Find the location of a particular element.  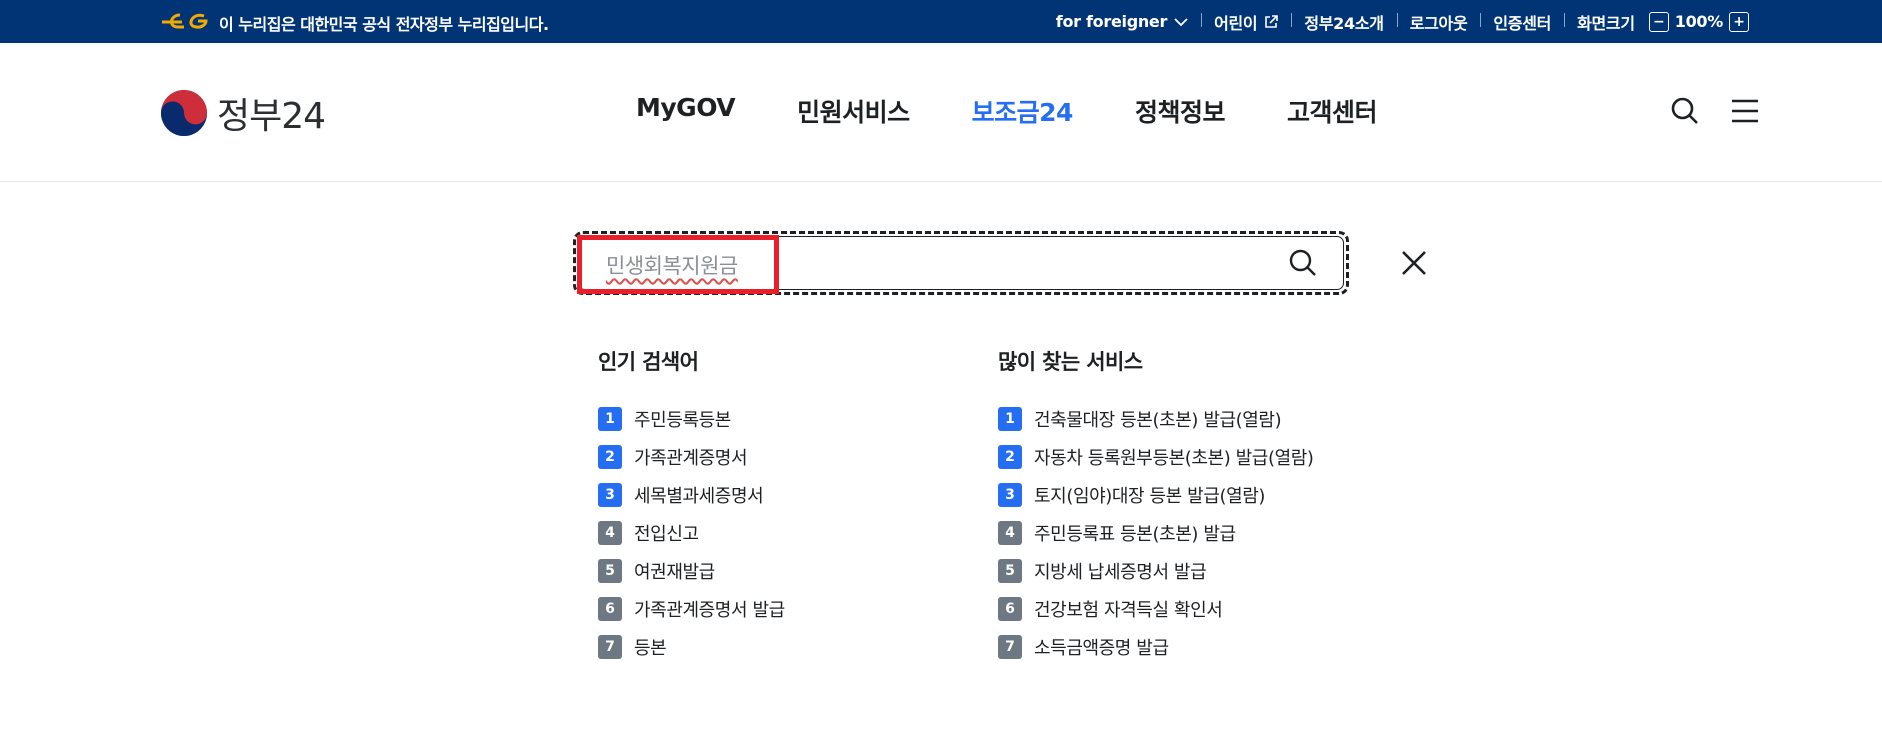

list-item-label: 자동차 등록원부등본(초본) 발급(열람) is located at coordinates (1174, 457).